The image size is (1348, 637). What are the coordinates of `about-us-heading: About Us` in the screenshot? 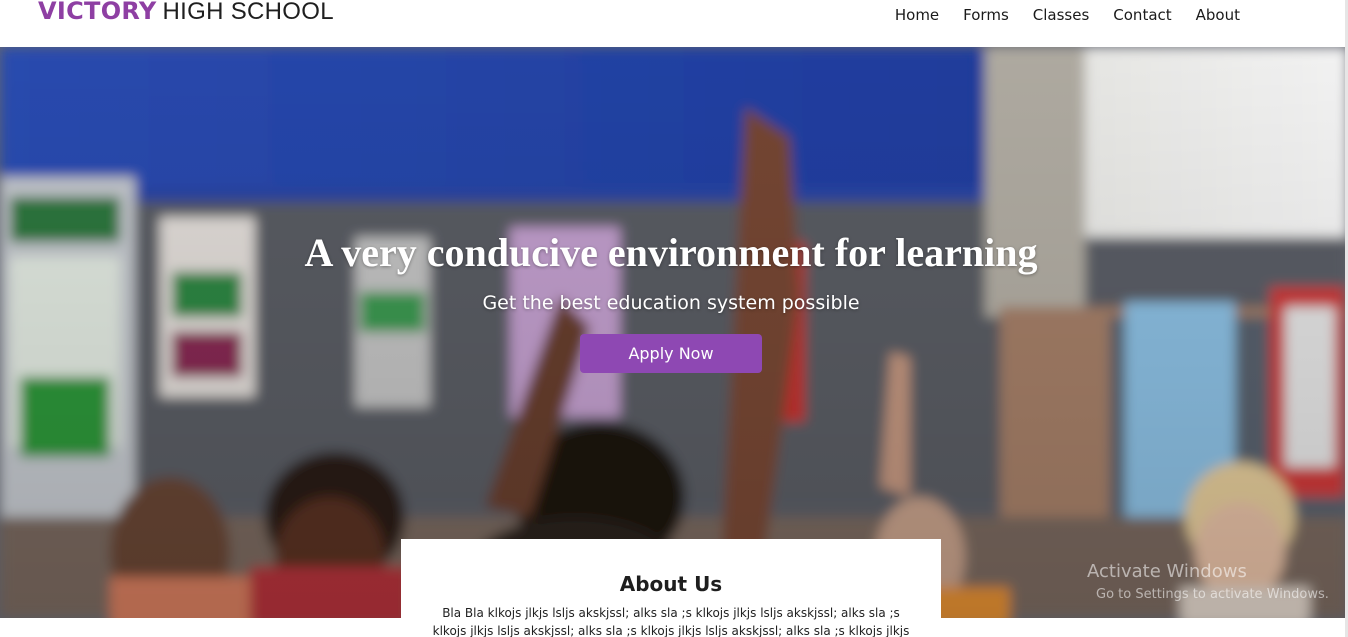 It's located at (671, 584).